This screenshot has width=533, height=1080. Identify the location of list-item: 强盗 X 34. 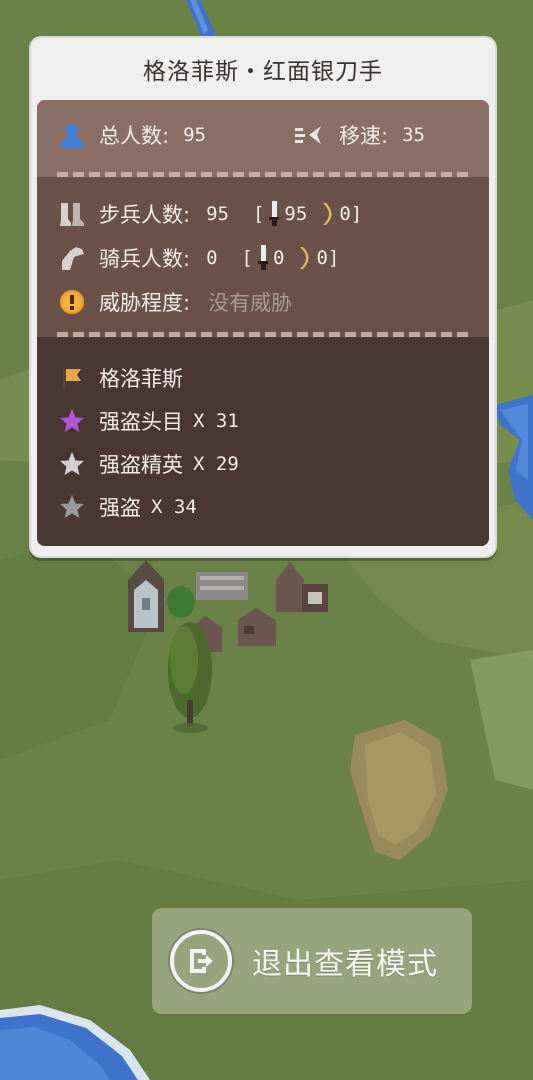
(127, 507).